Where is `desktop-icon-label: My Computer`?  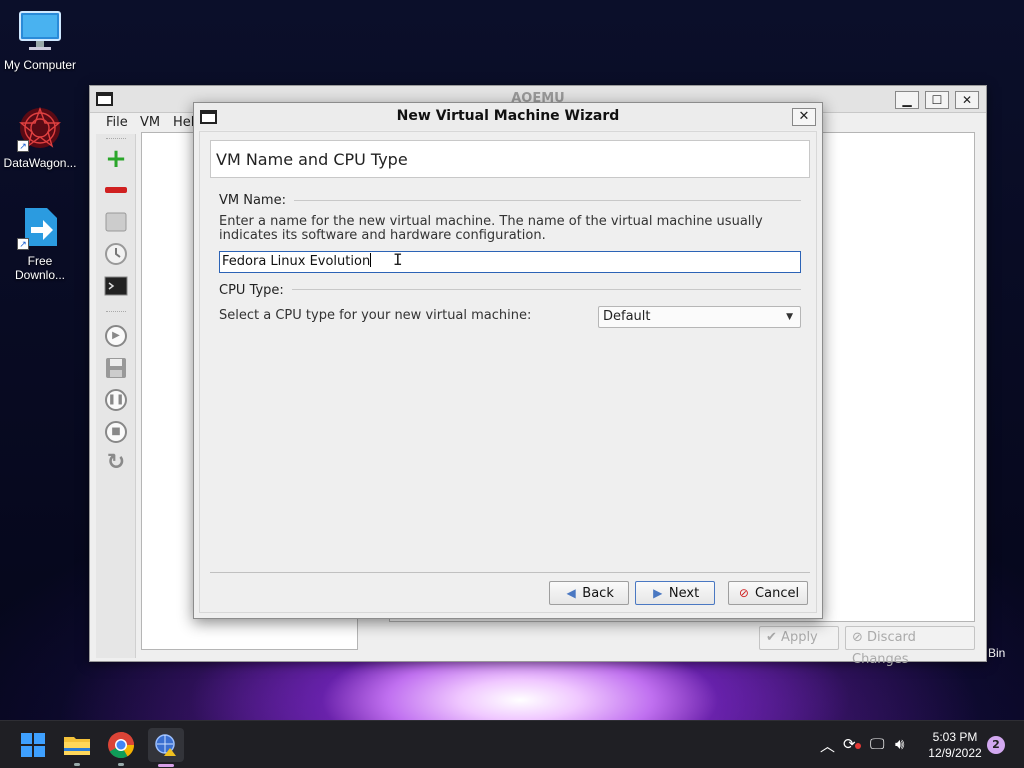 desktop-icon-label: My Computer is located at coordinates (40, 65).